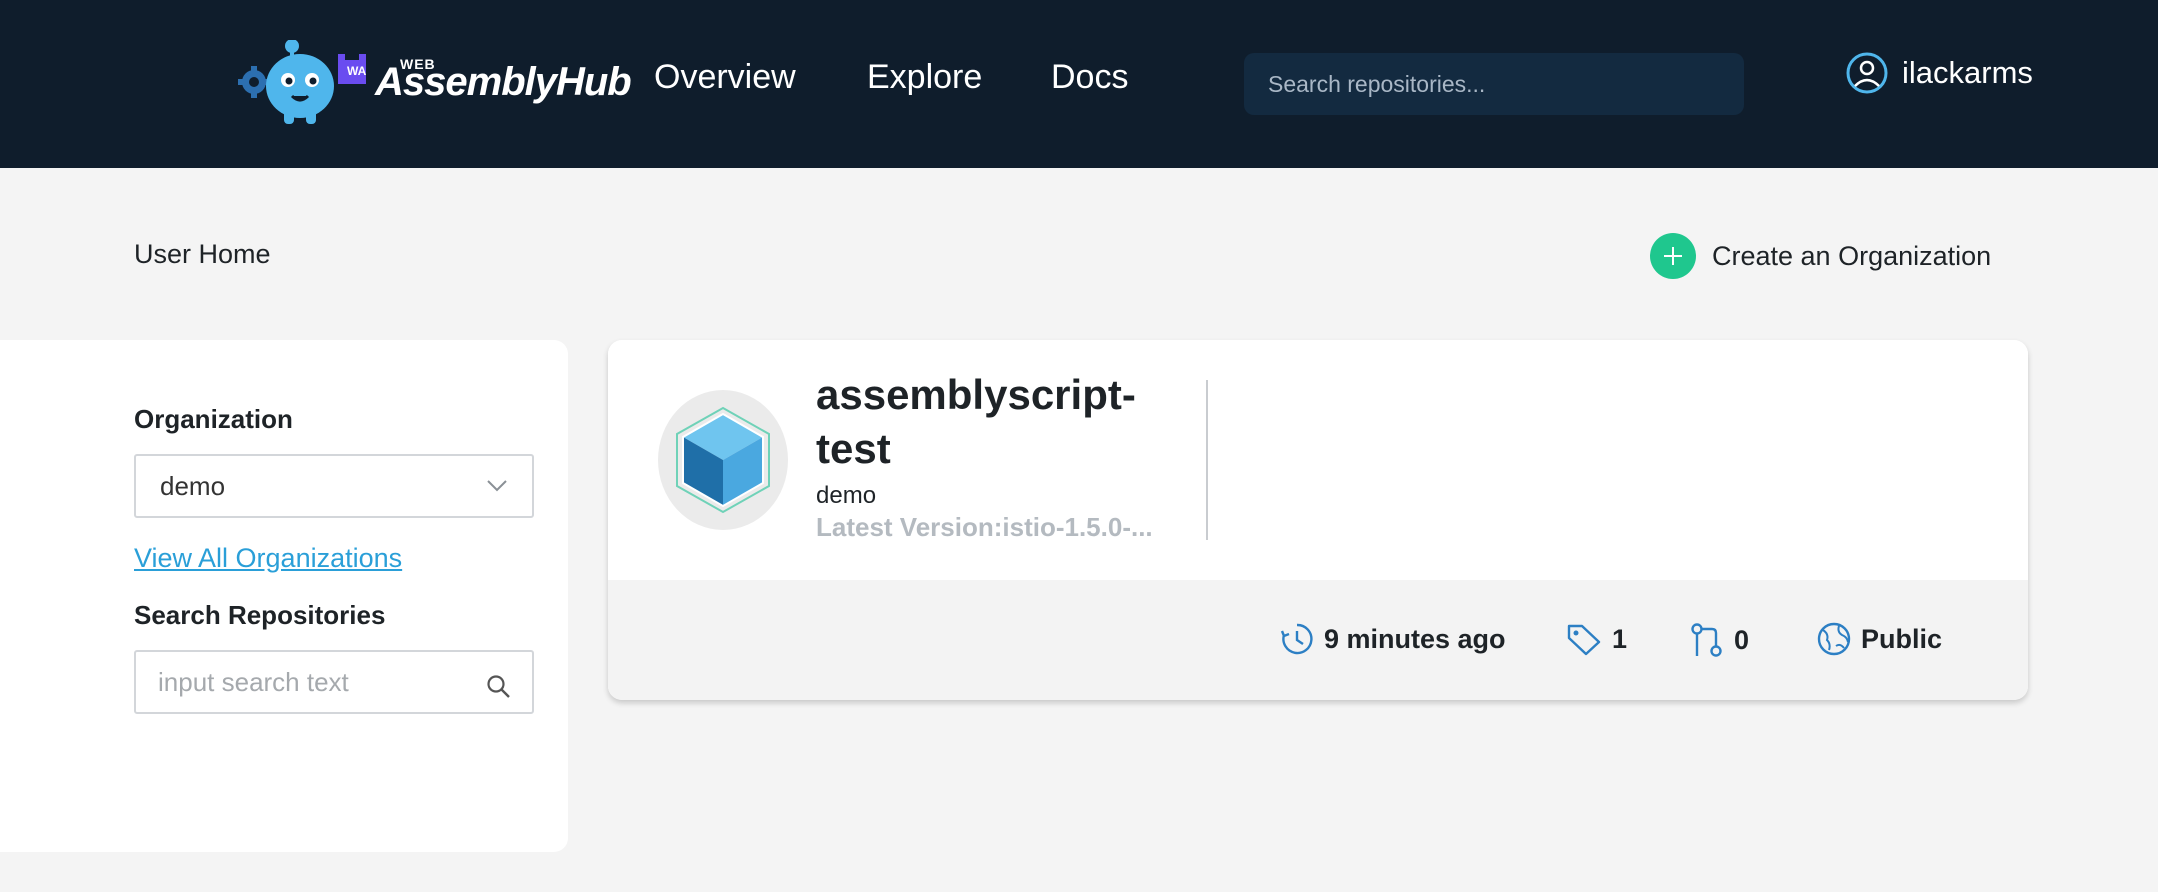 This screenshot has height=892, width=2158. What do you see at coordinates (213, 419) in the screenshot?
I see `organization-label: Organization` at bounding box center [213, 419].